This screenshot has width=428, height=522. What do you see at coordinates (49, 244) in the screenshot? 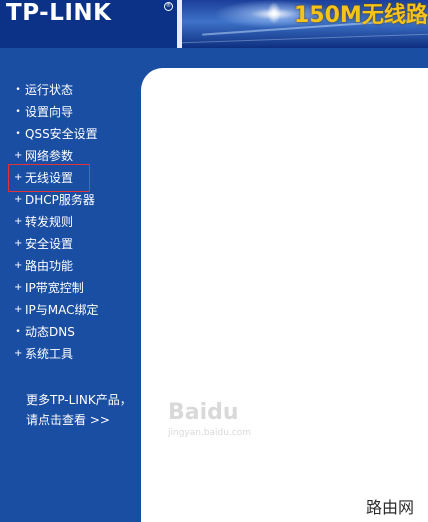
I see `sidebar-item-label: 安全设置` at bounding box center [49, 244].